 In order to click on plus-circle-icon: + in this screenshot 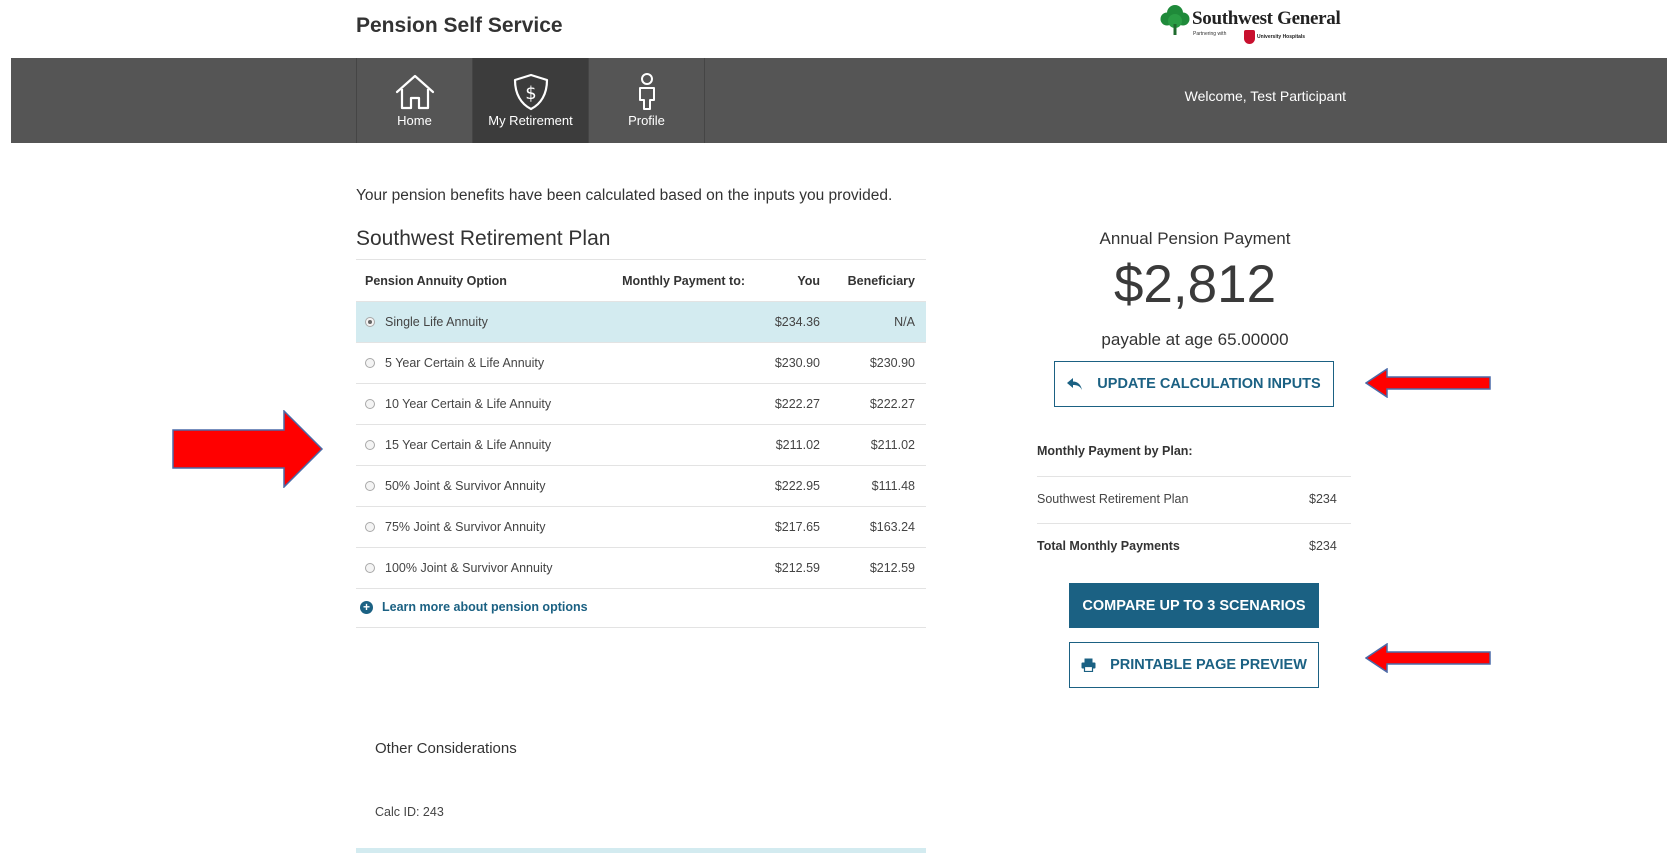, I will do `click(366, 607)`.